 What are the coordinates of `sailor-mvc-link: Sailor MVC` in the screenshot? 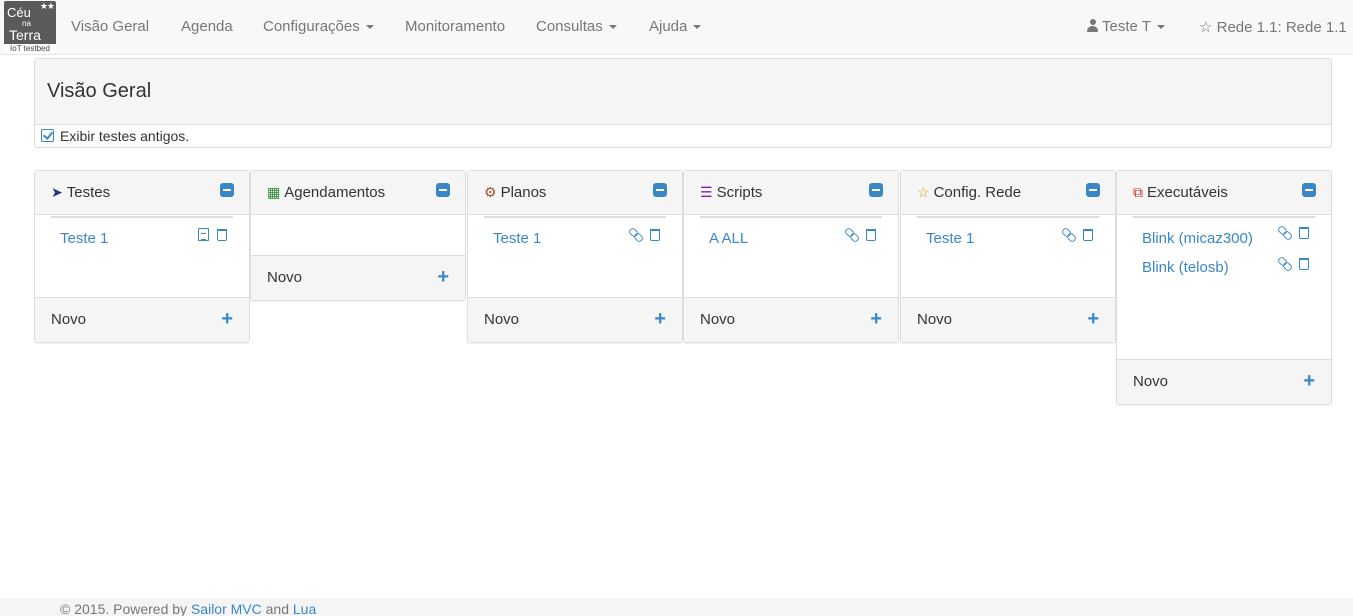 It's located at (226, 608).